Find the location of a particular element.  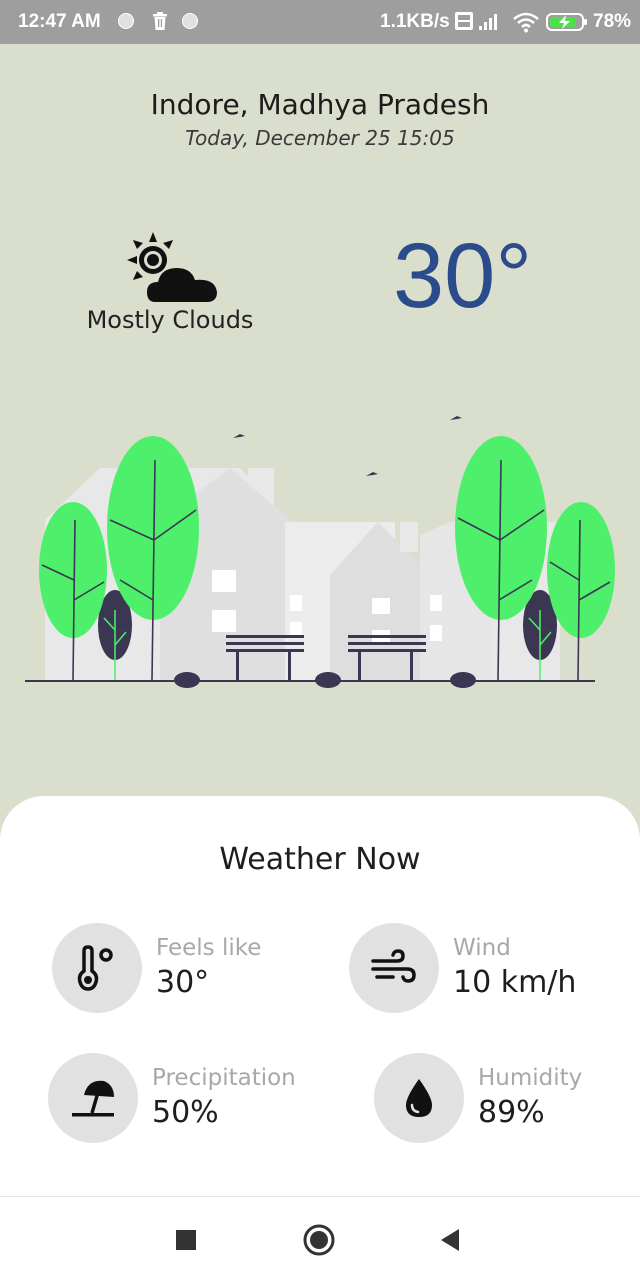

stat-value: 30° is located at coordinates (183, 982).